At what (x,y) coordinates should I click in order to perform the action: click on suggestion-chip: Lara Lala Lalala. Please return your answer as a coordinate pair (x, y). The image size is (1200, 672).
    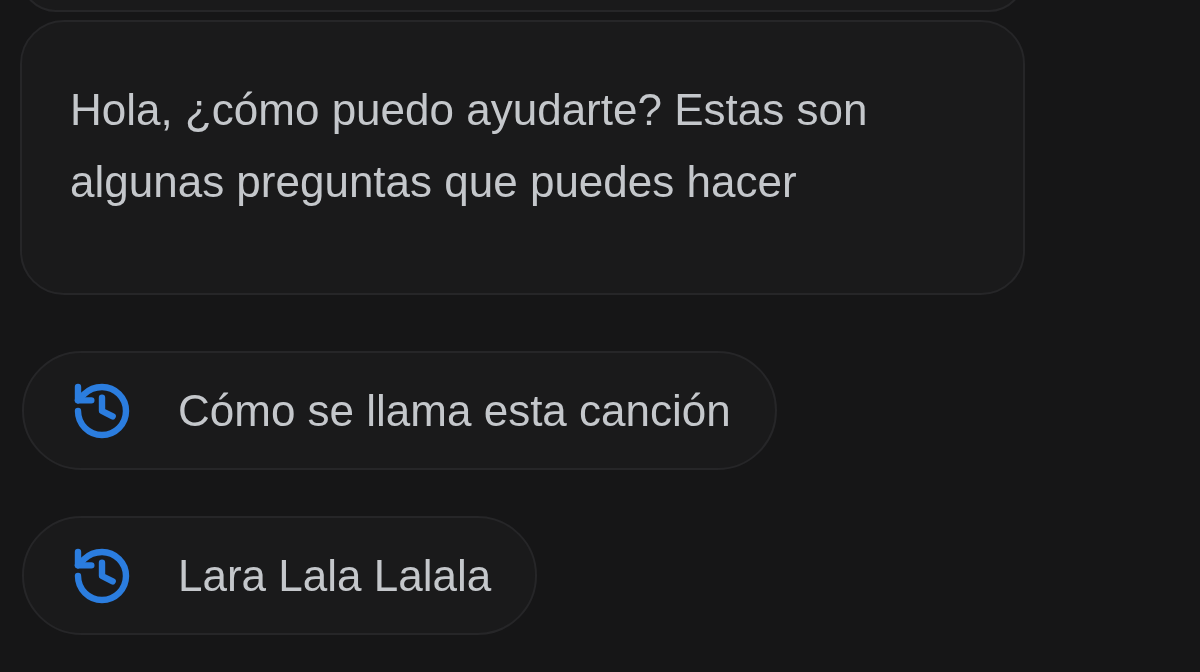
    Looking at the image, I should click on (280, 575).